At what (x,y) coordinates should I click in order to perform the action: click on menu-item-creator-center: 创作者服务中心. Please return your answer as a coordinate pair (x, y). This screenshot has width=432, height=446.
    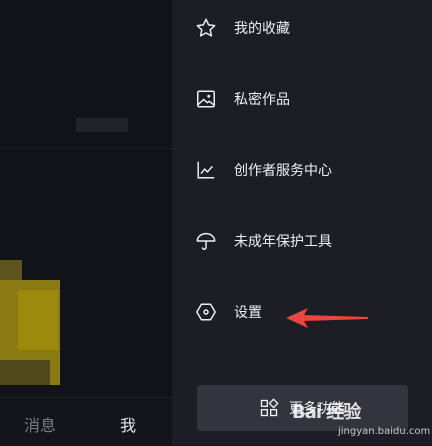
    Looking at the image, I should click on (304, 170).